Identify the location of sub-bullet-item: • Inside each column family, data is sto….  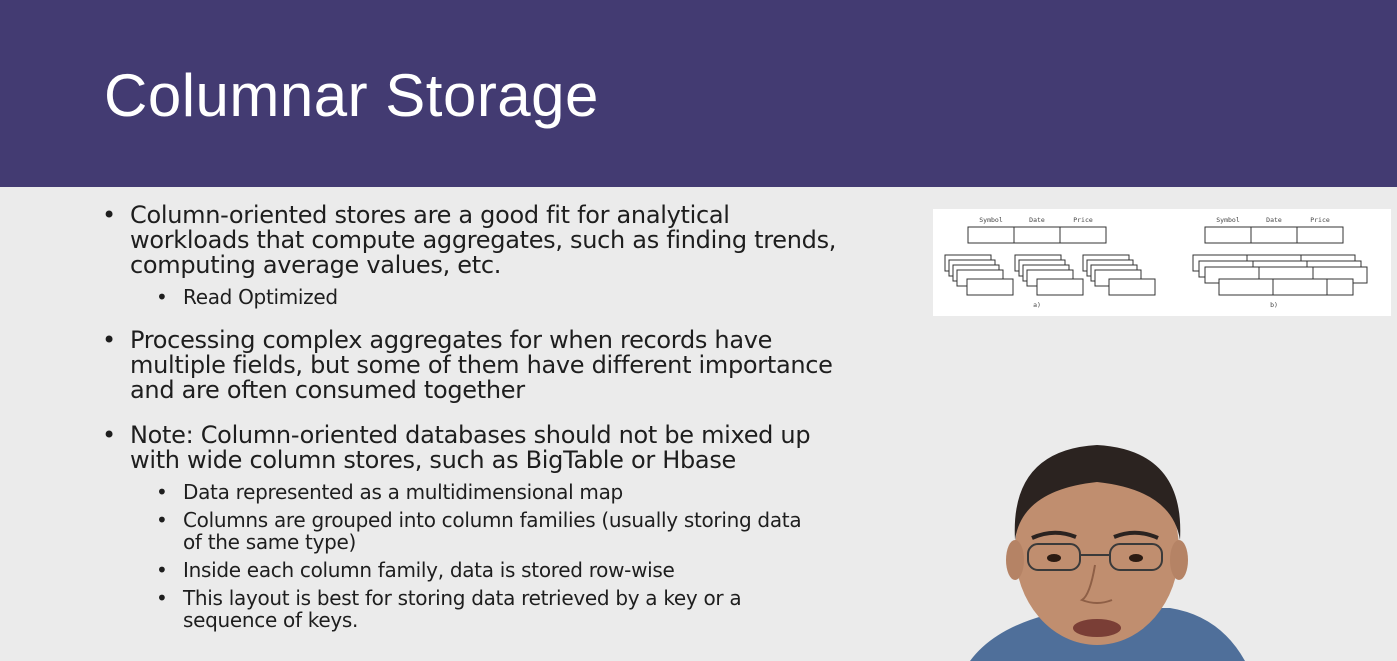
(505, 570).